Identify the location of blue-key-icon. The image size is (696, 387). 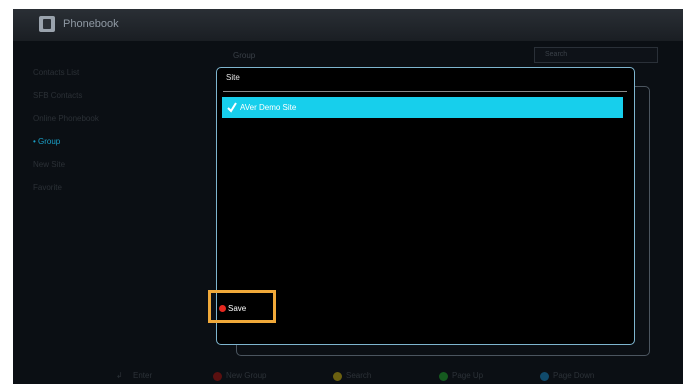
(544, 376).